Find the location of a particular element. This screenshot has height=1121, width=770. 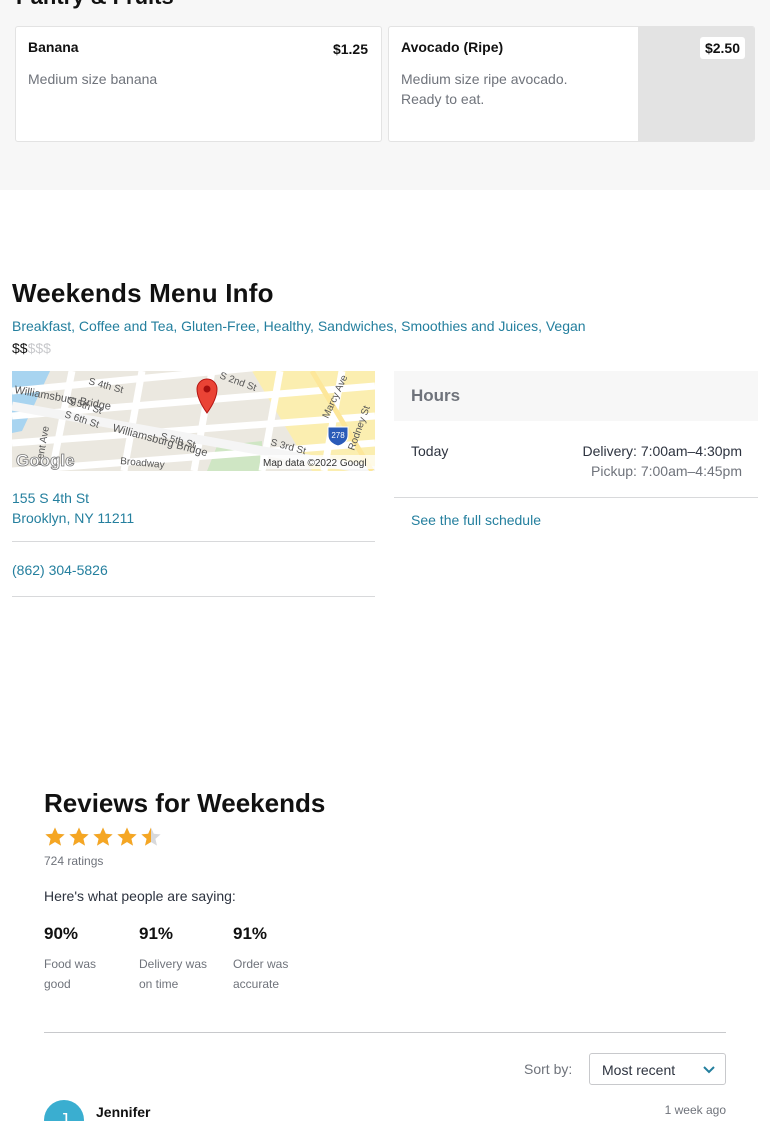

hours-title: Hours is located at coordinates (436, 395).